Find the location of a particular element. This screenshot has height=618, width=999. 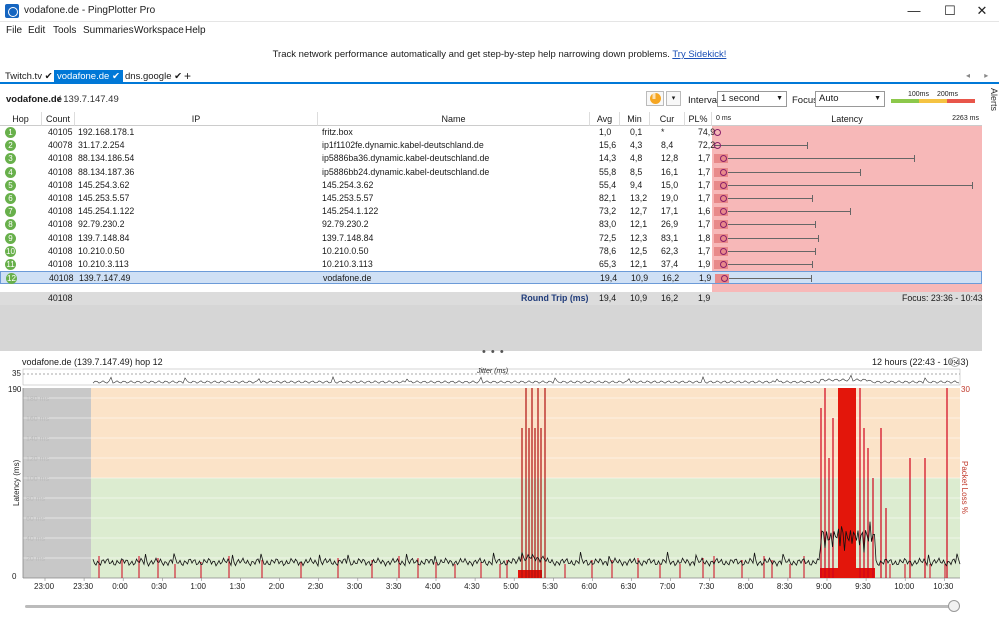

interval-select: 1 second ▼ is located at coordinates (752, 99).